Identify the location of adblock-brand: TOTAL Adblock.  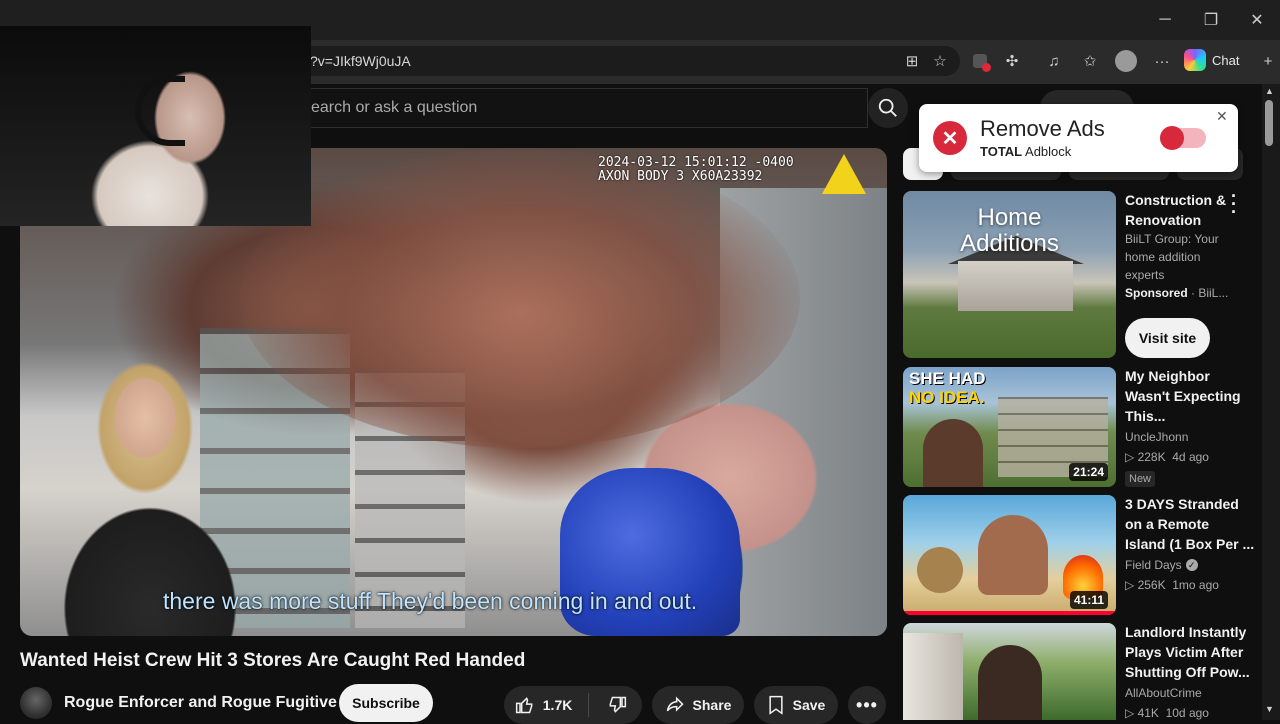
(1026, 151).